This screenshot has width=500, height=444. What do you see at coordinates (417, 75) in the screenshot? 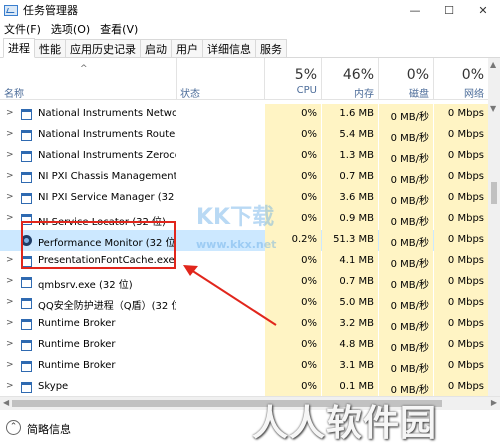
I see `disk-total: 0%` at bounding box center [417, 75].